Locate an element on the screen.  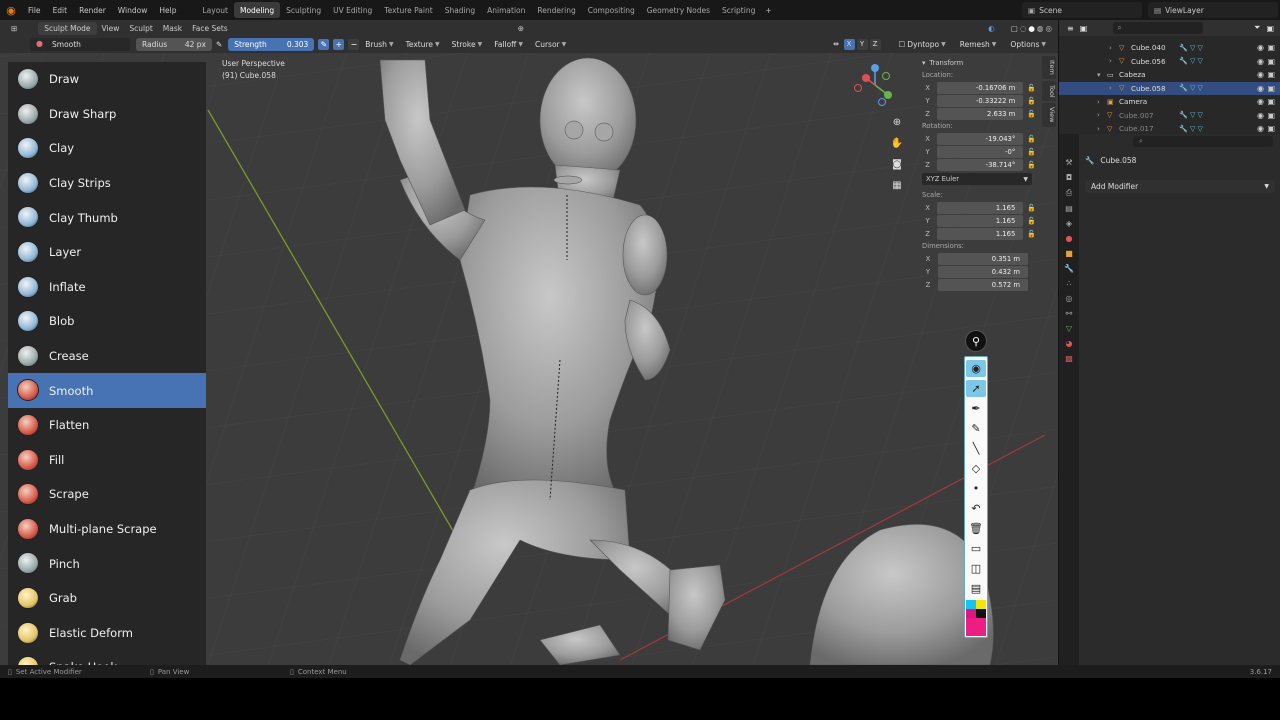
radius-pressure-icon: ✎ is located at coordinates (219, 44).